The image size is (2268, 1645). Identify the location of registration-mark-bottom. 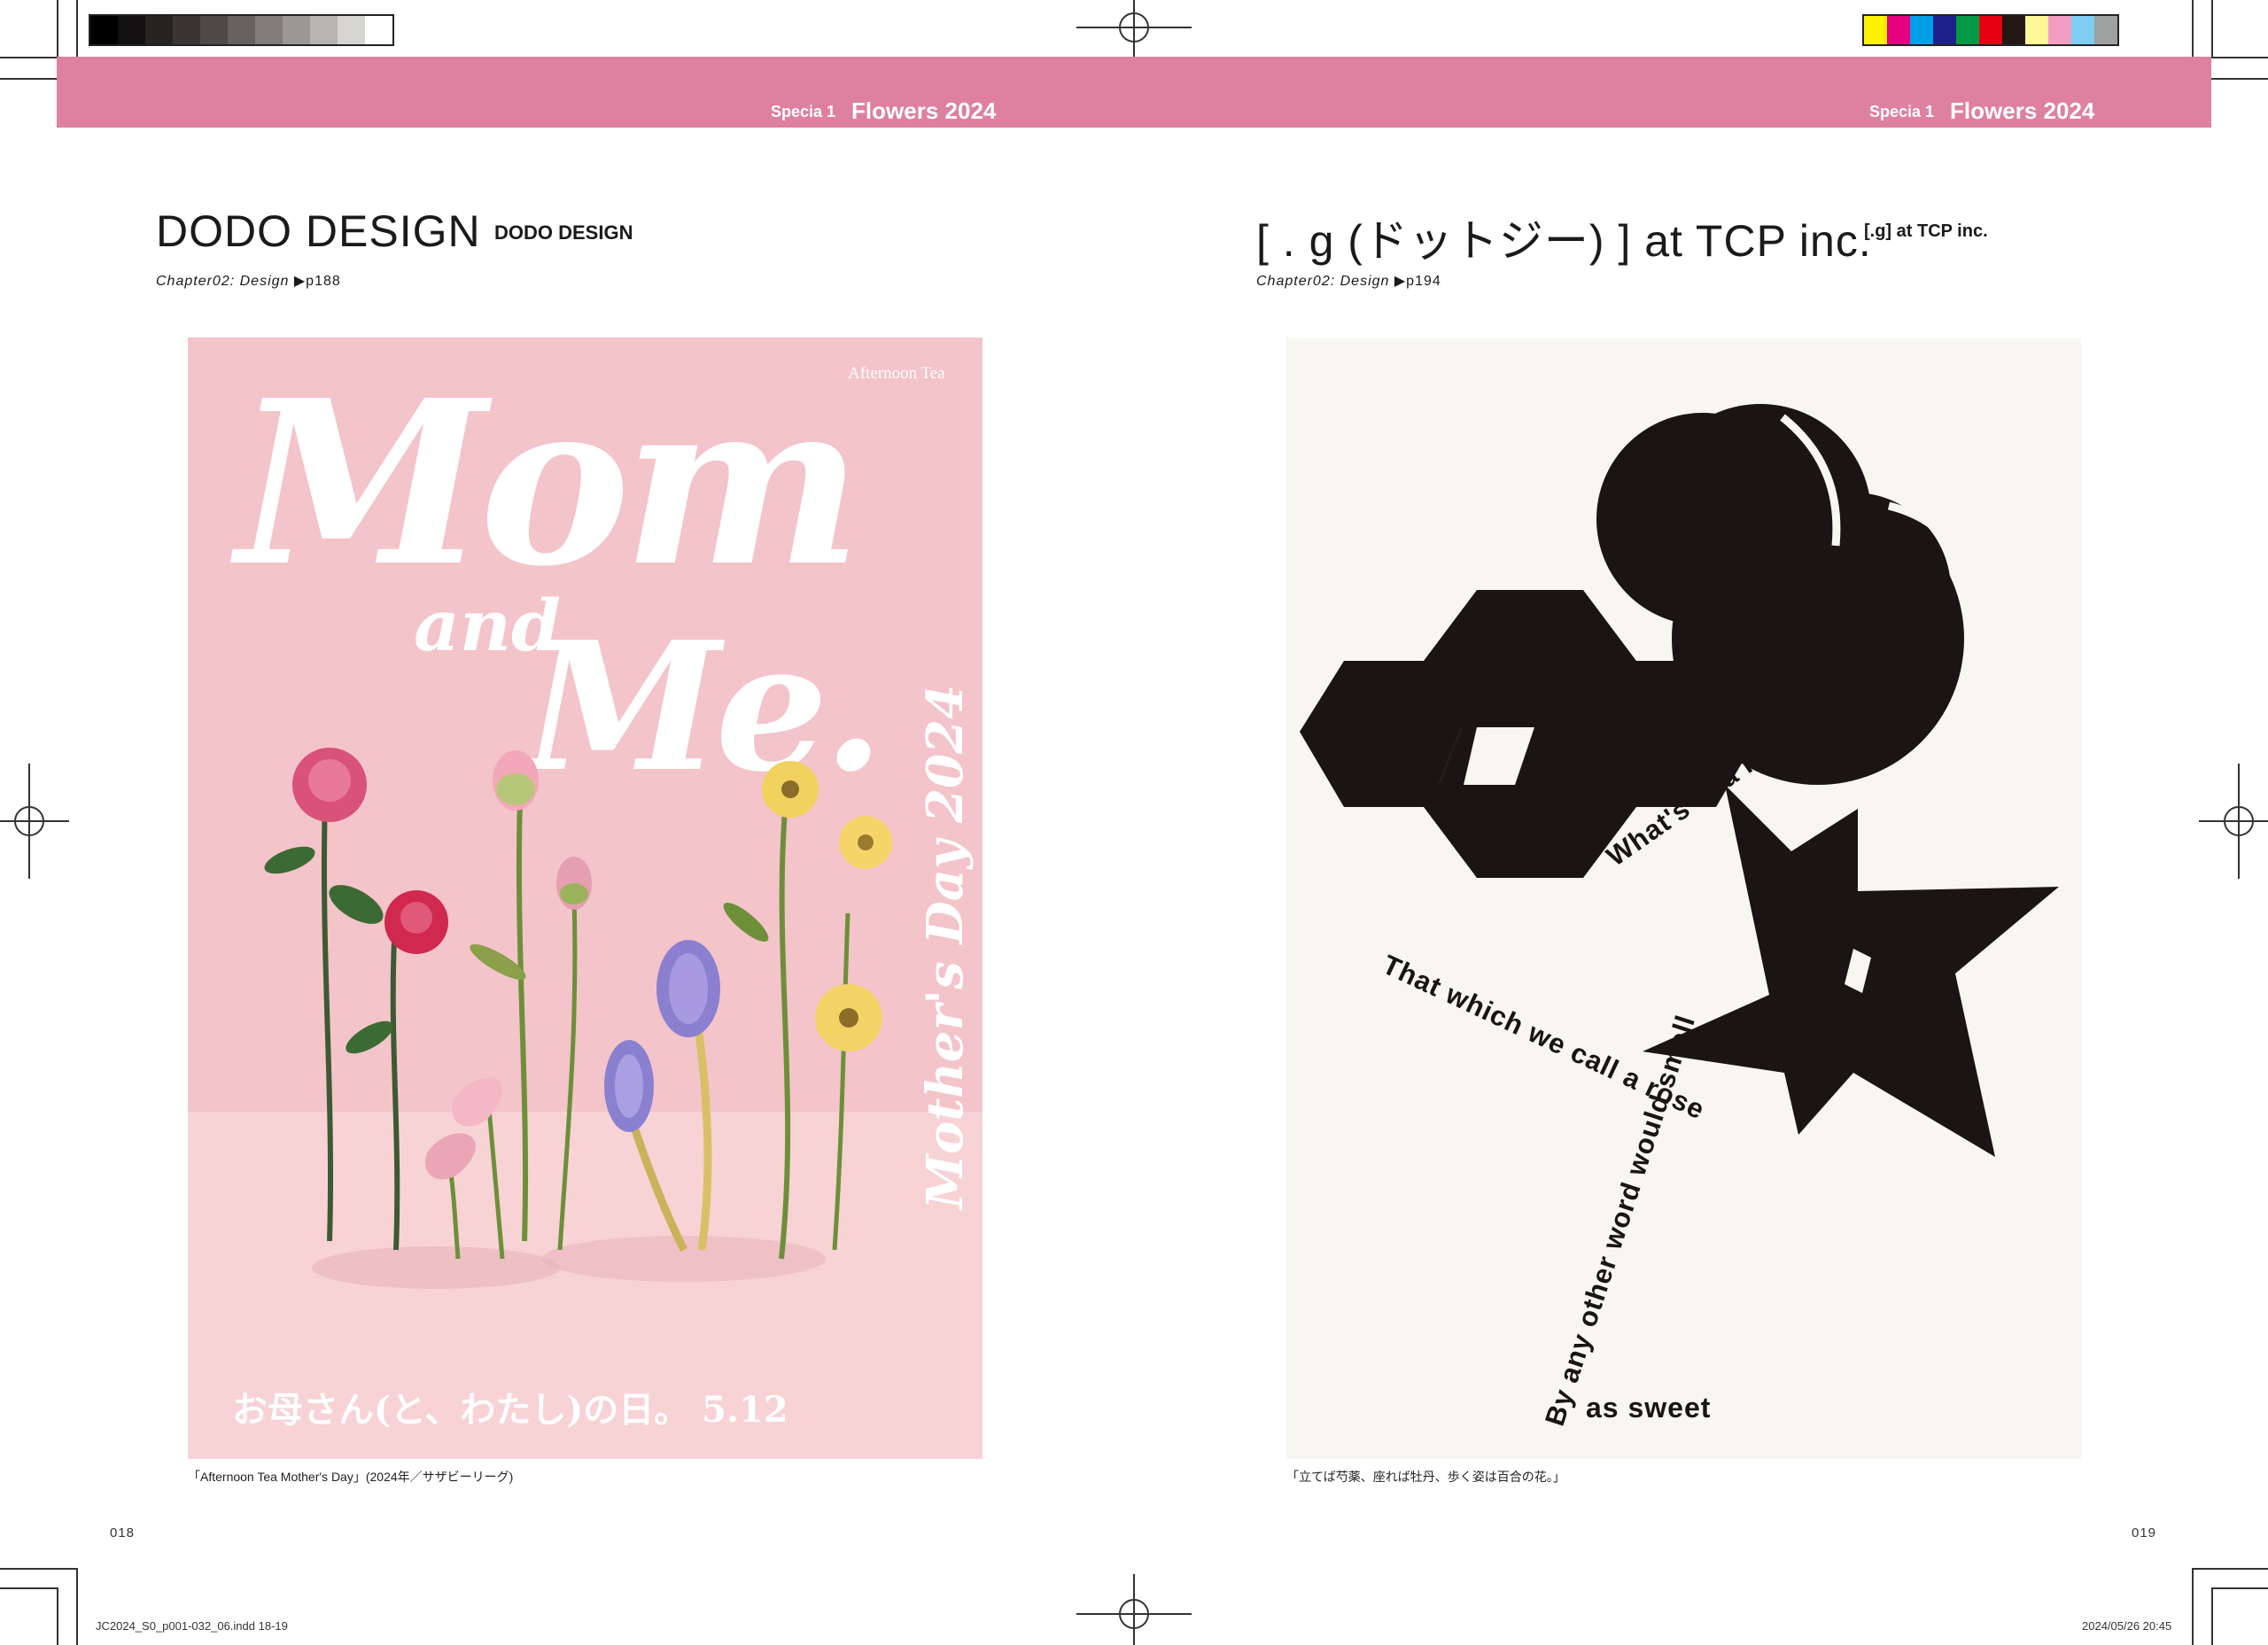
(1134, 1609).